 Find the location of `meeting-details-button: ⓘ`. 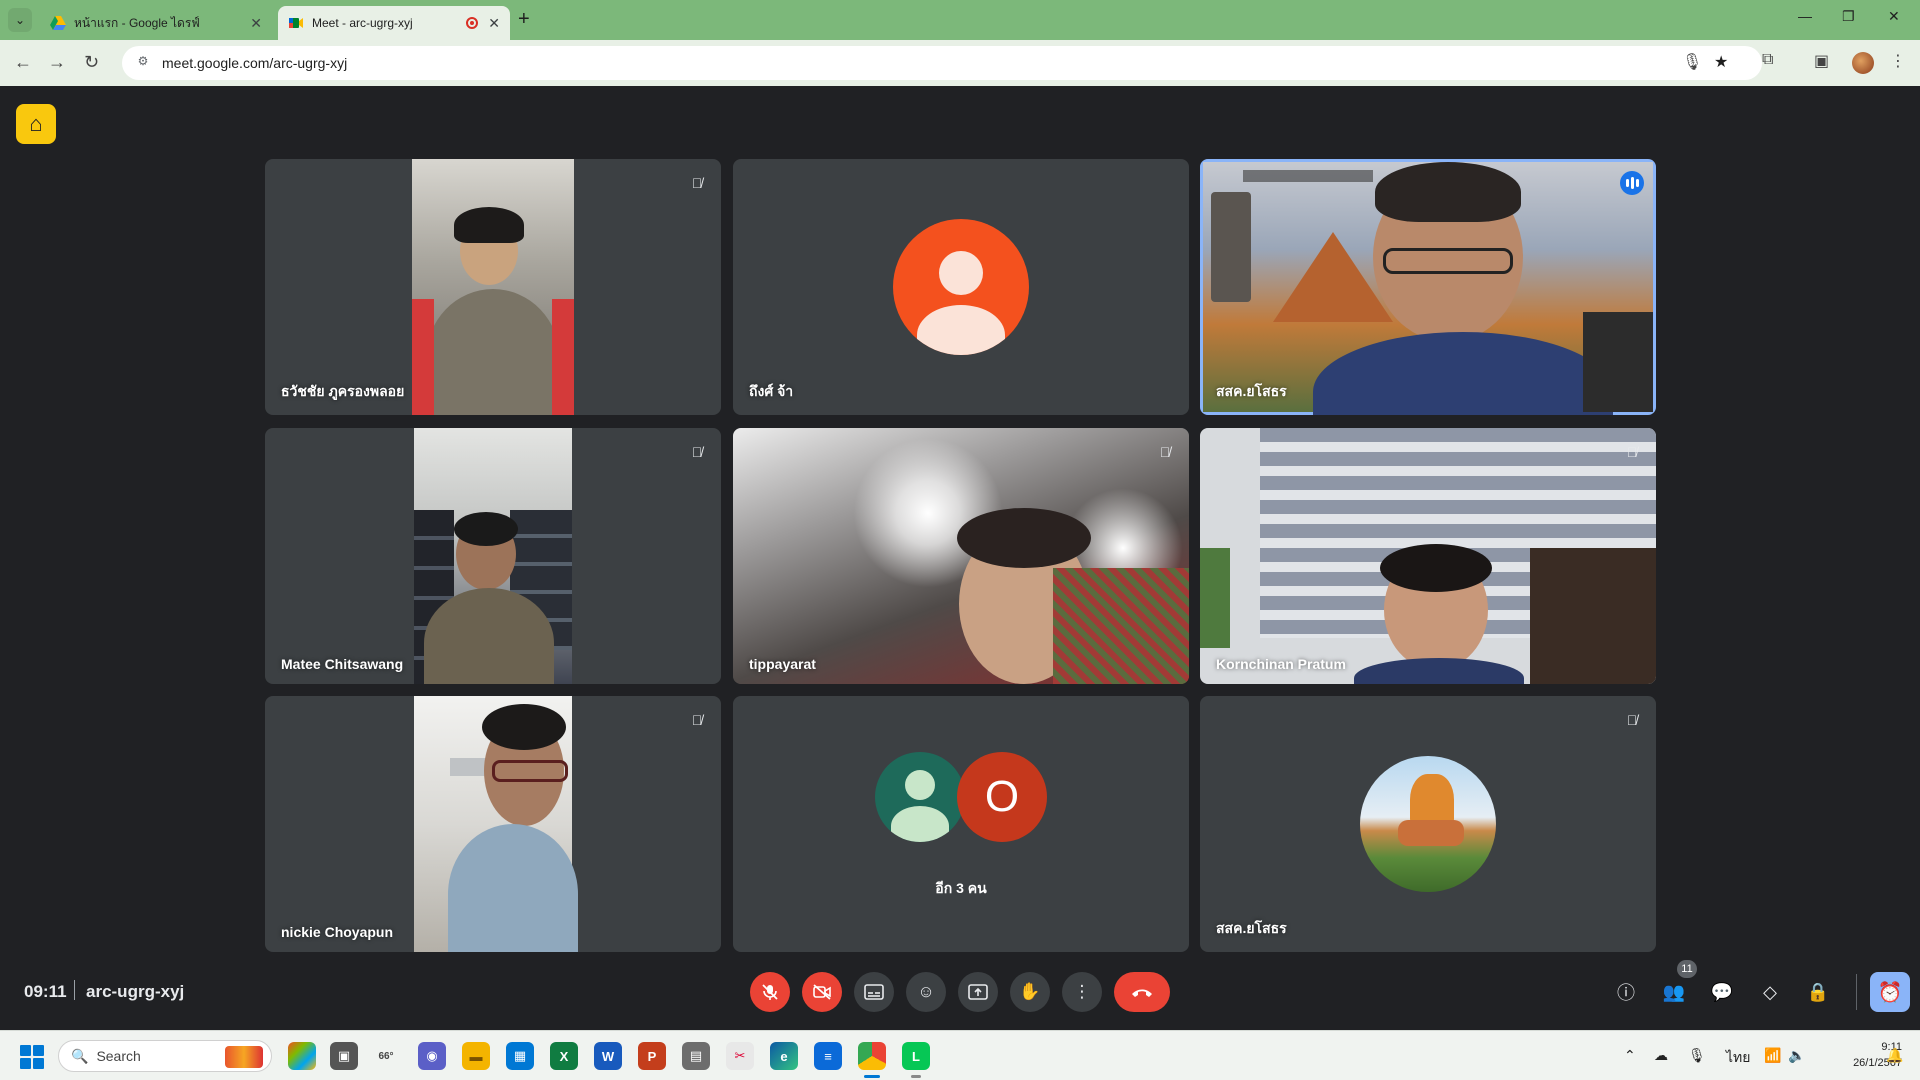

meeting-details-button: ⓘ is located at coordinates (1626, 992).